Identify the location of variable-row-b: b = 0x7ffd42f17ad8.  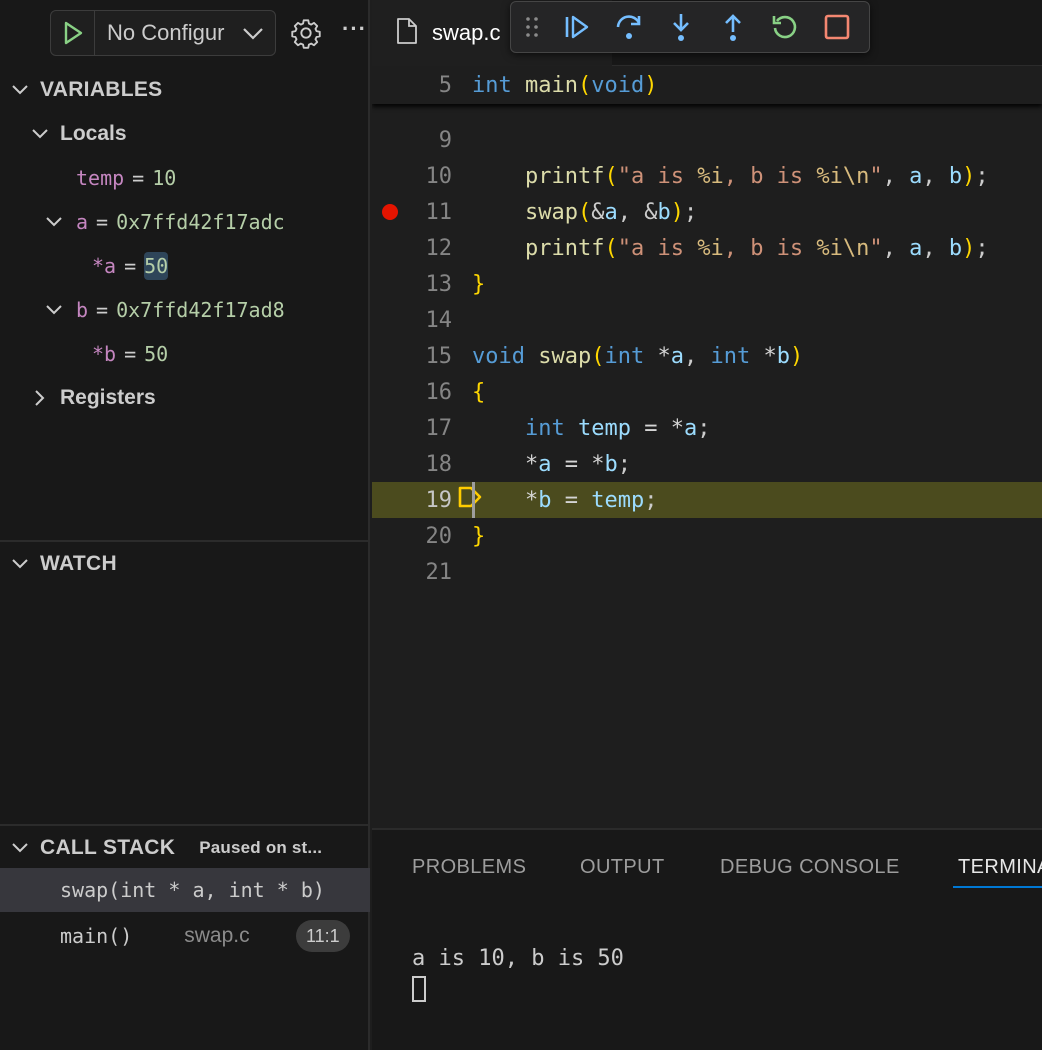
(185, 310).